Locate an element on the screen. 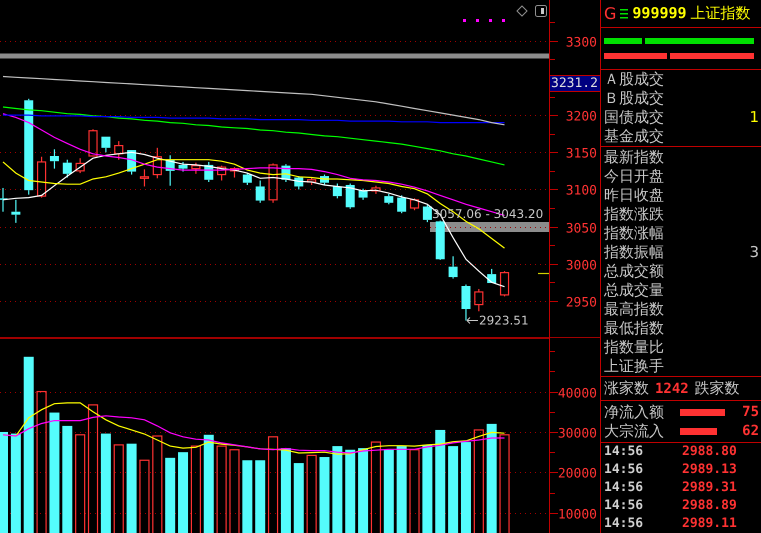 The image size is (761, 533). field-value: 3 is located at coordinates (754, 252).